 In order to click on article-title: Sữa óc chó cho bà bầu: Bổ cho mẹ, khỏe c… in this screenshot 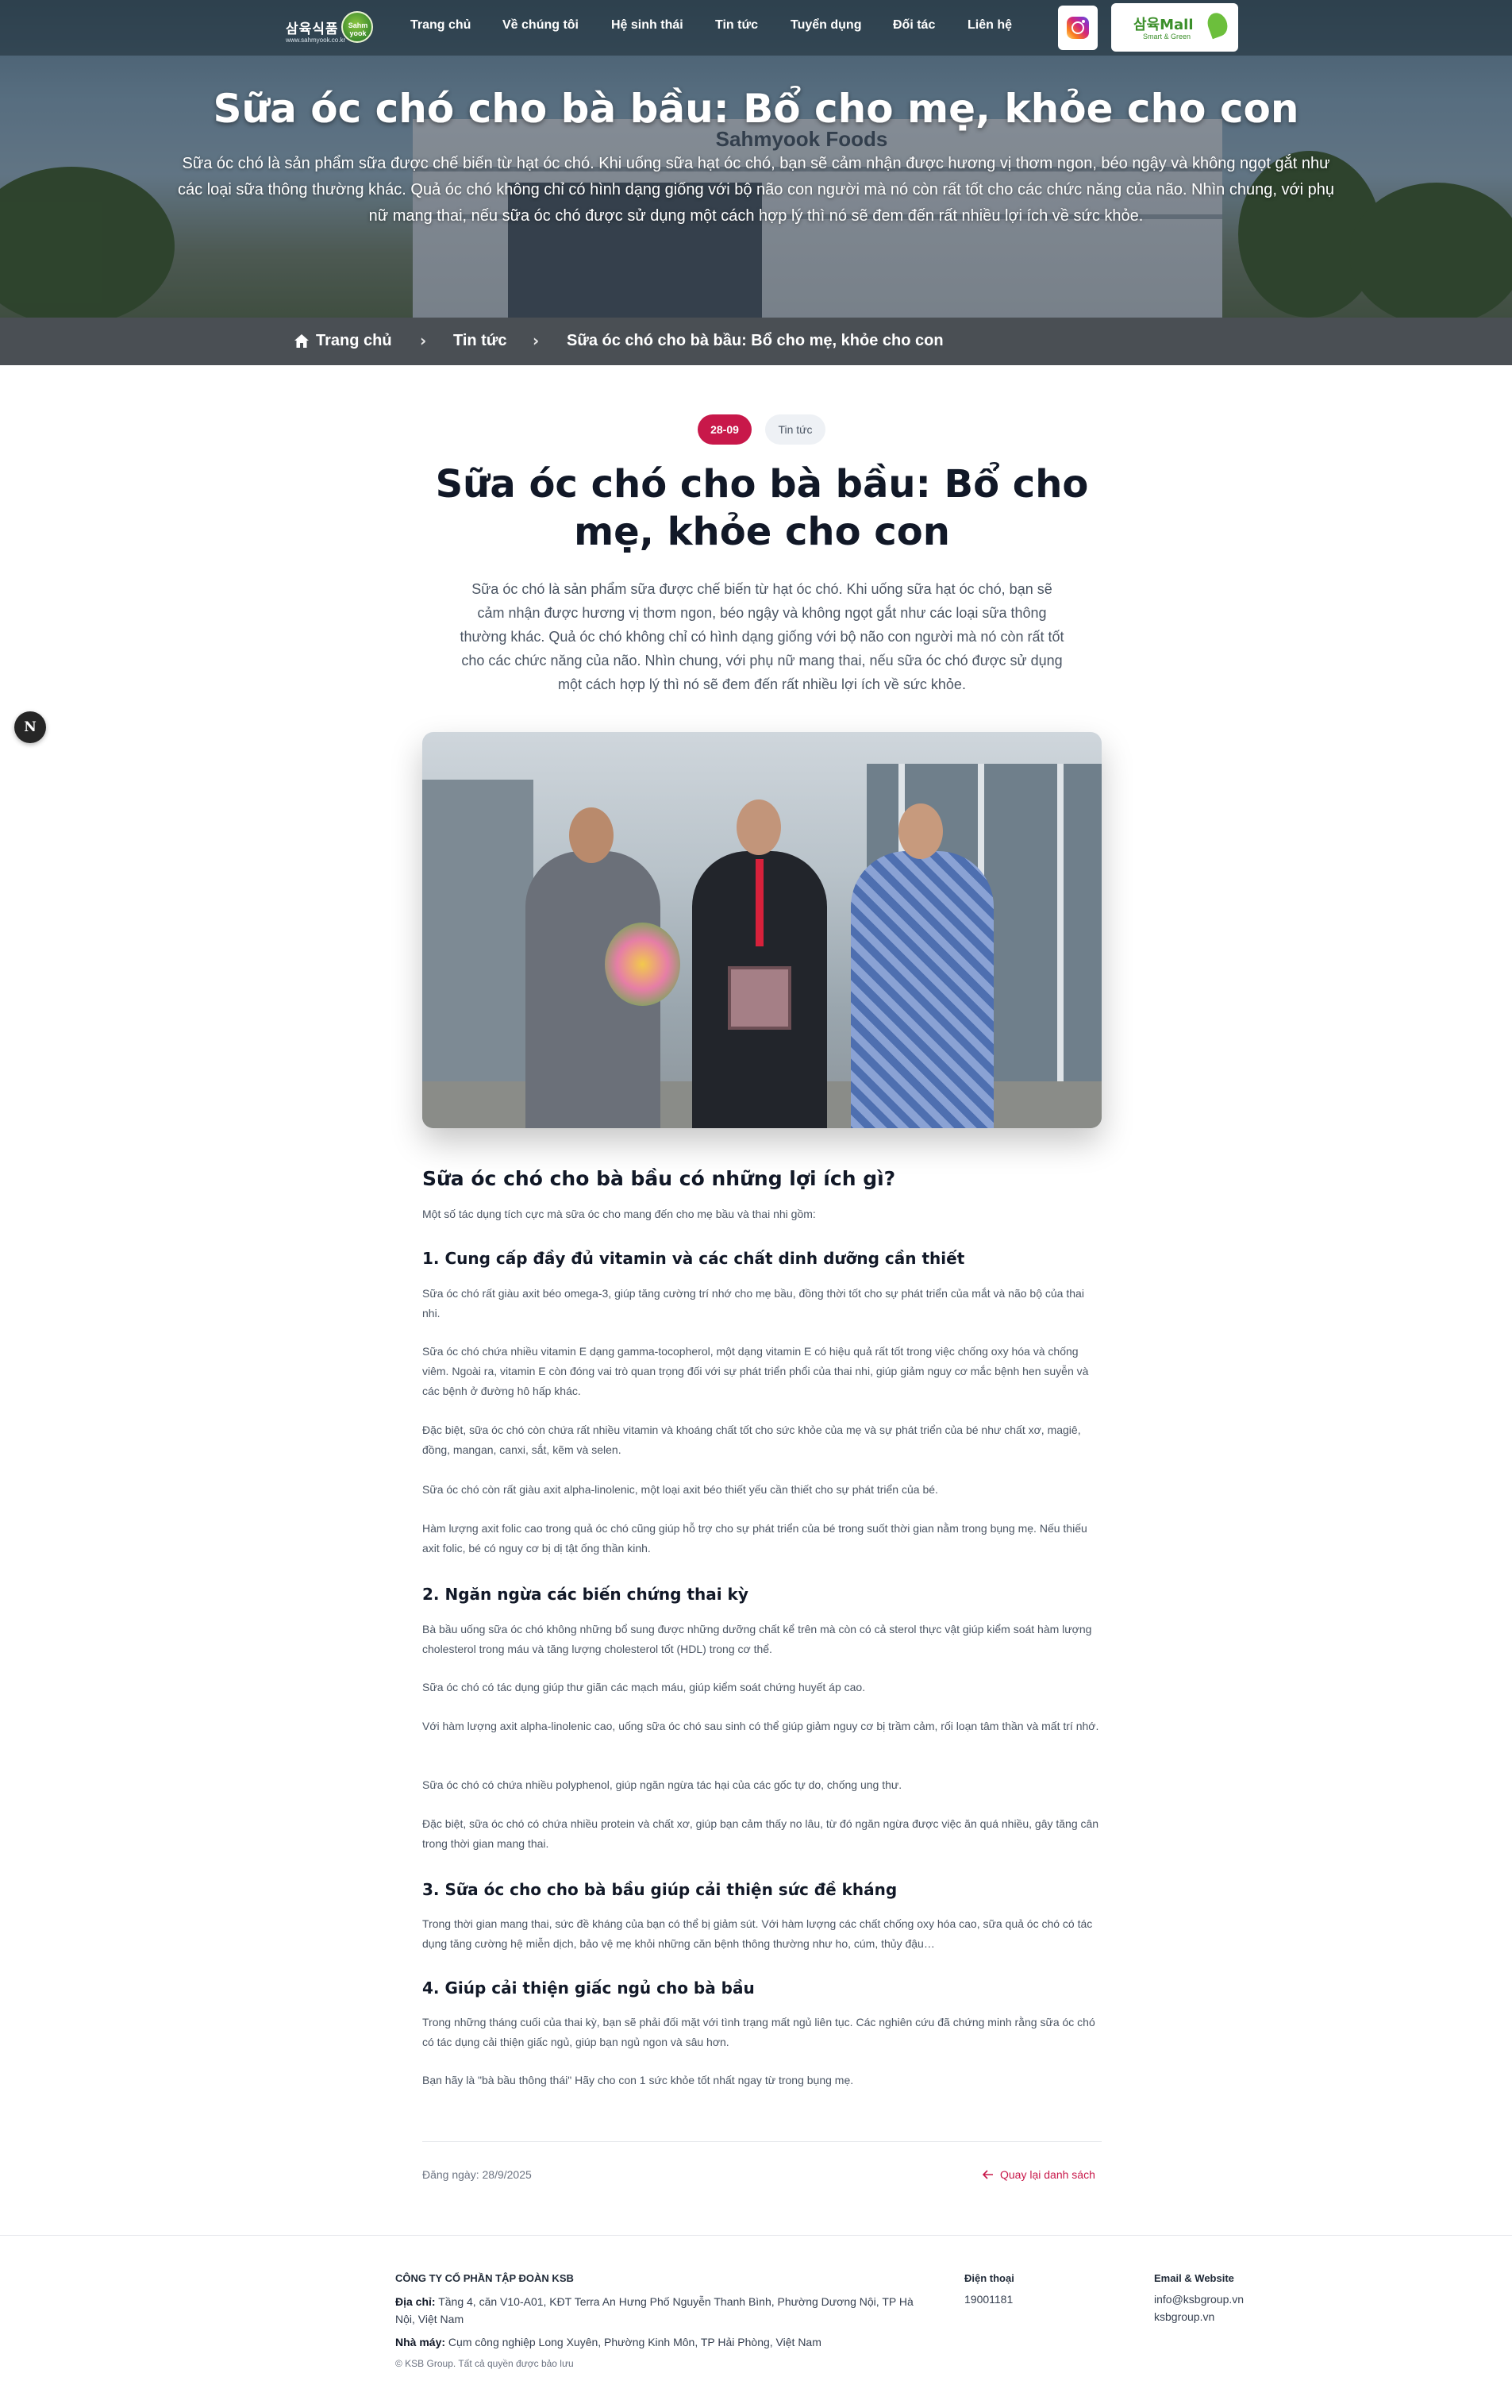, I will do `click(762, 508)`.